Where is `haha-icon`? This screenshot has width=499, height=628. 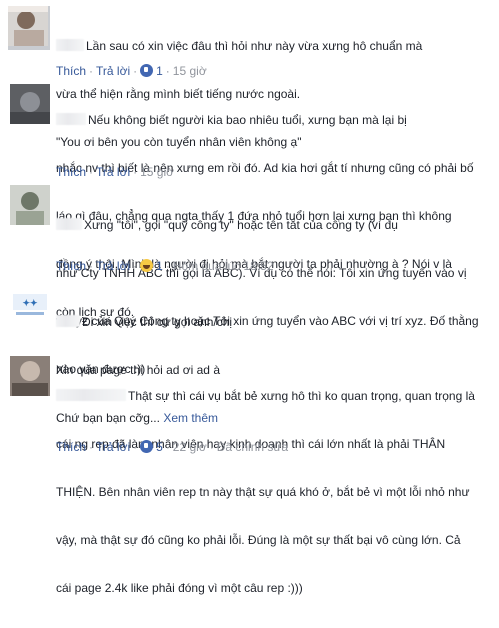
haha-icon is located at coordinates (147, 265).